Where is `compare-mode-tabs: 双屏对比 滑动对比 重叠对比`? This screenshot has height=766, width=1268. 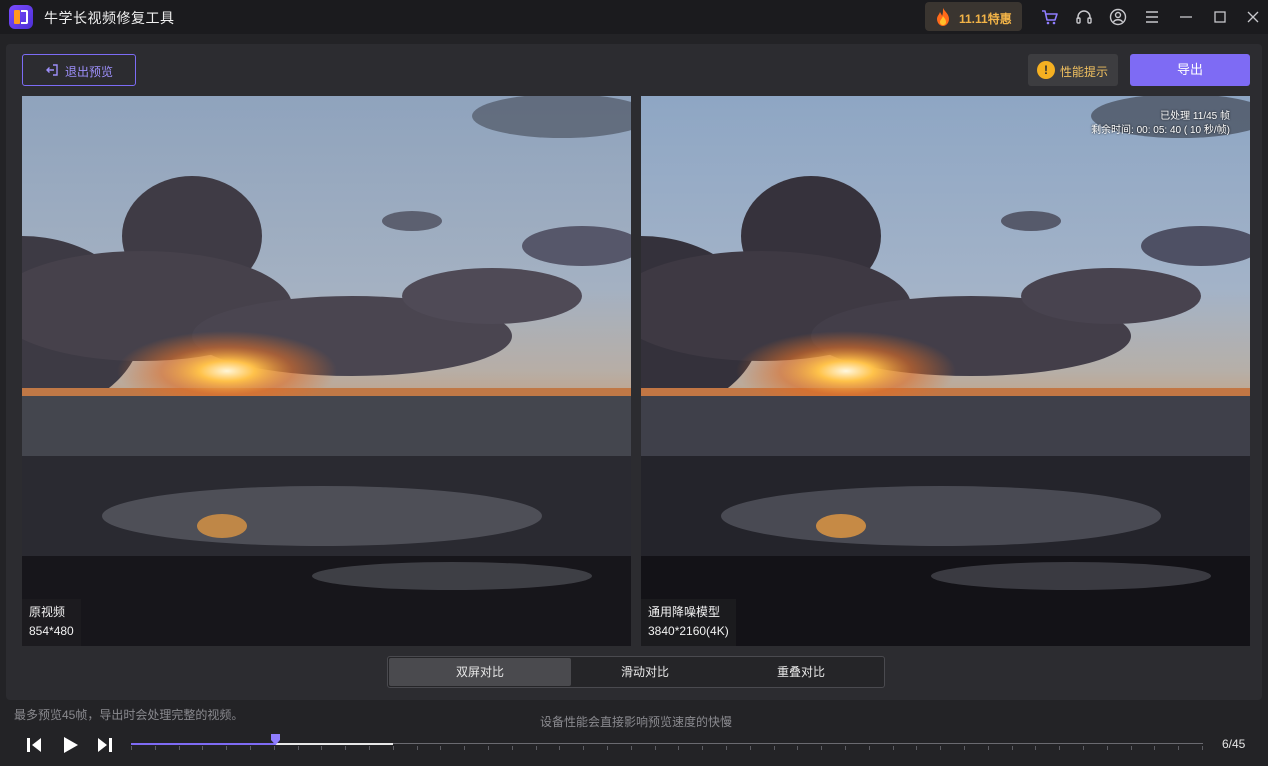
compare-mode-tabs: 双屏对比 滑动对比 重叠对比 is located at coordinates (636, 672).